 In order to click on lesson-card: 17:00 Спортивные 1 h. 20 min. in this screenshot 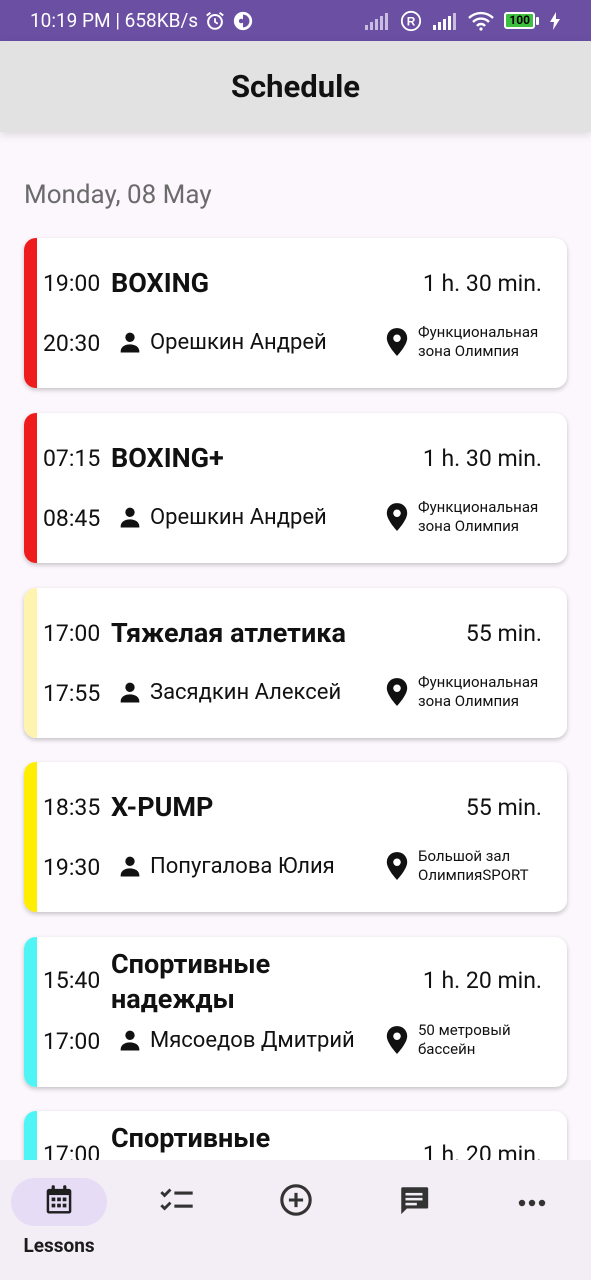, I will do `click(295, 1135)`.